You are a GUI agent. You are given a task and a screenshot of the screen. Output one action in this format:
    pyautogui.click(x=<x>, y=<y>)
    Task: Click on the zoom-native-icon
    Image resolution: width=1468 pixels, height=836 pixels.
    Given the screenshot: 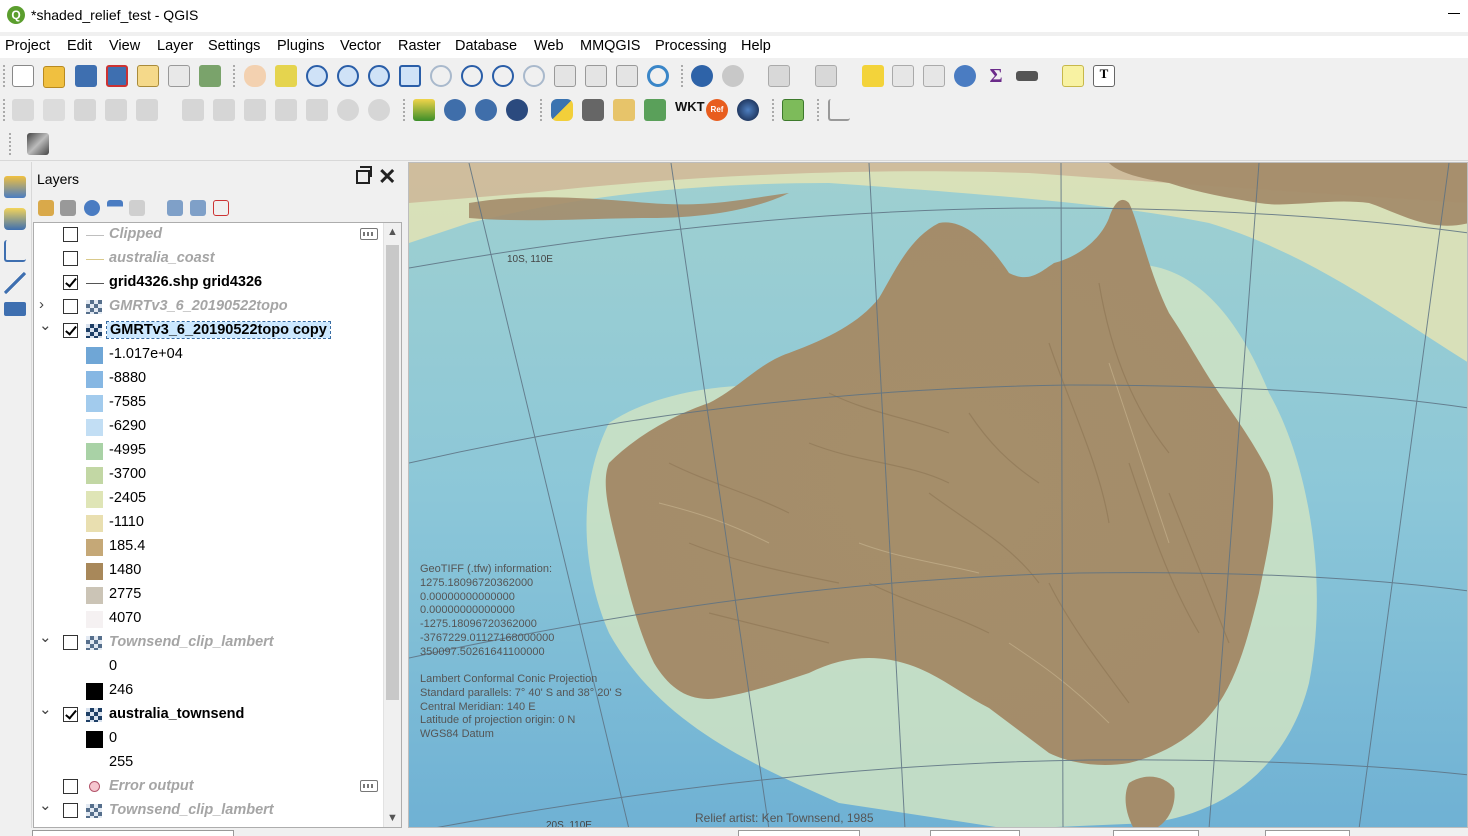 What is the action you would take?
    pyautogui.click(x=379, y=76)
    